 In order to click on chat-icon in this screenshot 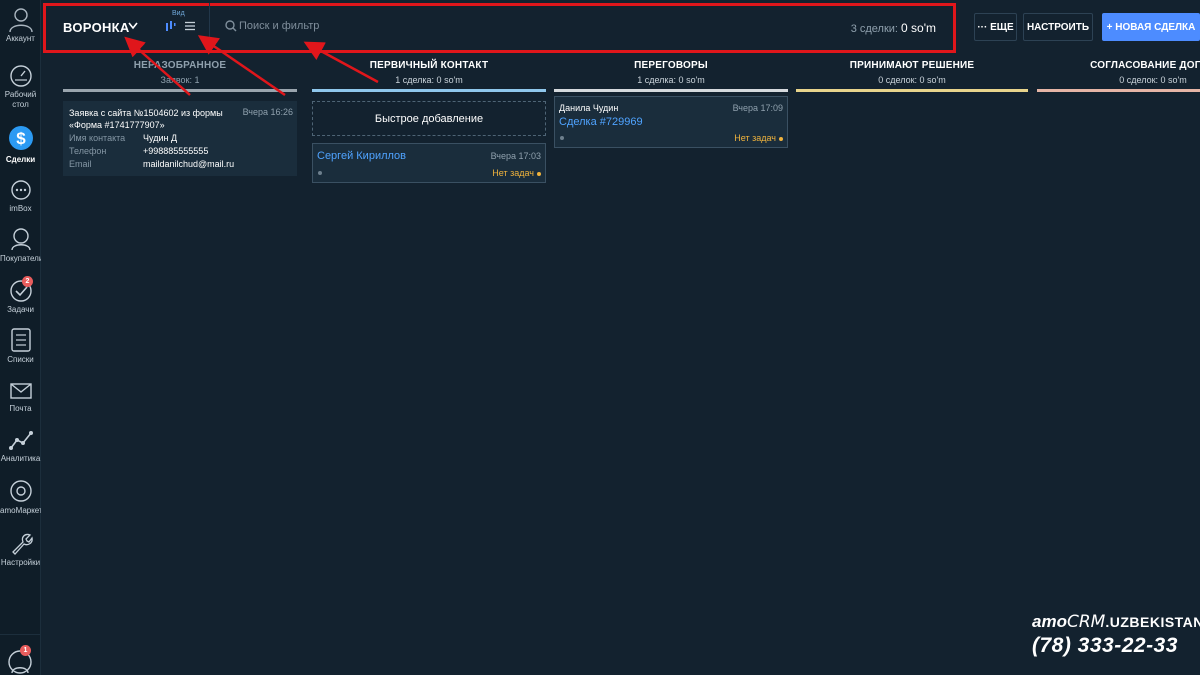, I will do `click(20, 190)`.